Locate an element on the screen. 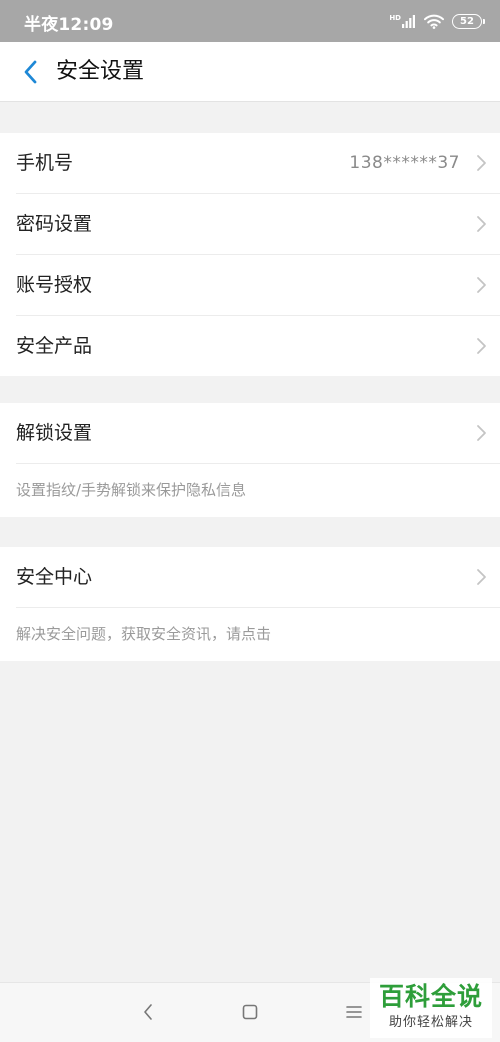 This screenshot has width=500, height=1042. row-phone-number: 手机号 138******37 is located at coordinates (250, 163).